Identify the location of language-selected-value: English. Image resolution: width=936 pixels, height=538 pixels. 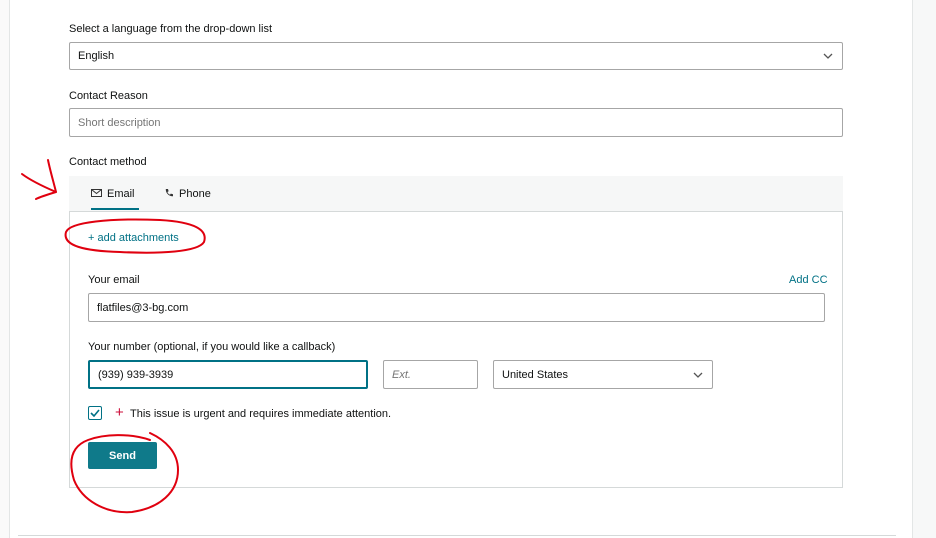
(96, 56).